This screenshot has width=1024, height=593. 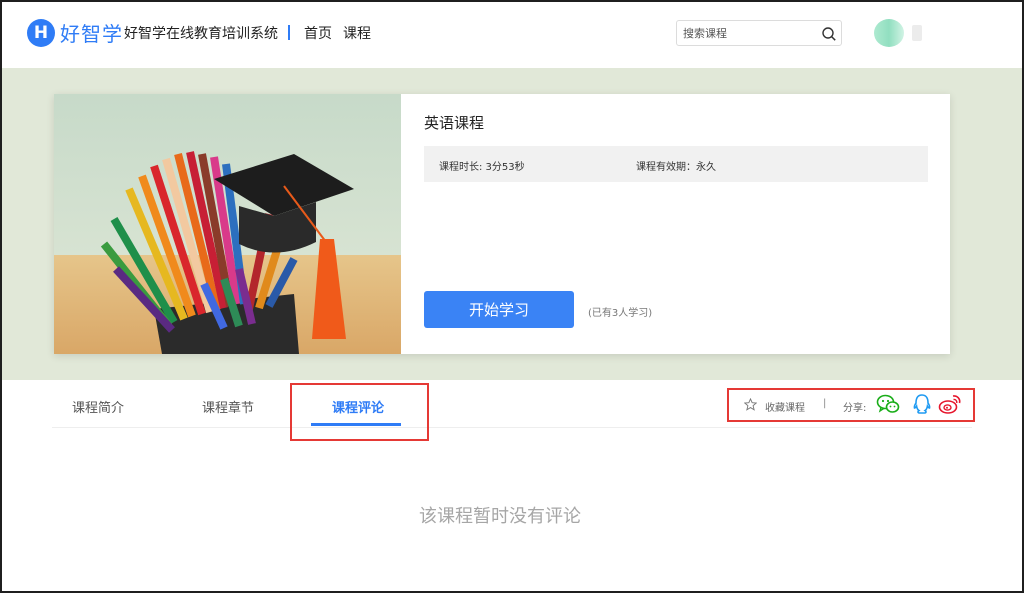 What do you see at coordinates (620, 313) in the screenshot?
I see `learner-count: (已有3人学习)` at bounding box center [620, 313].